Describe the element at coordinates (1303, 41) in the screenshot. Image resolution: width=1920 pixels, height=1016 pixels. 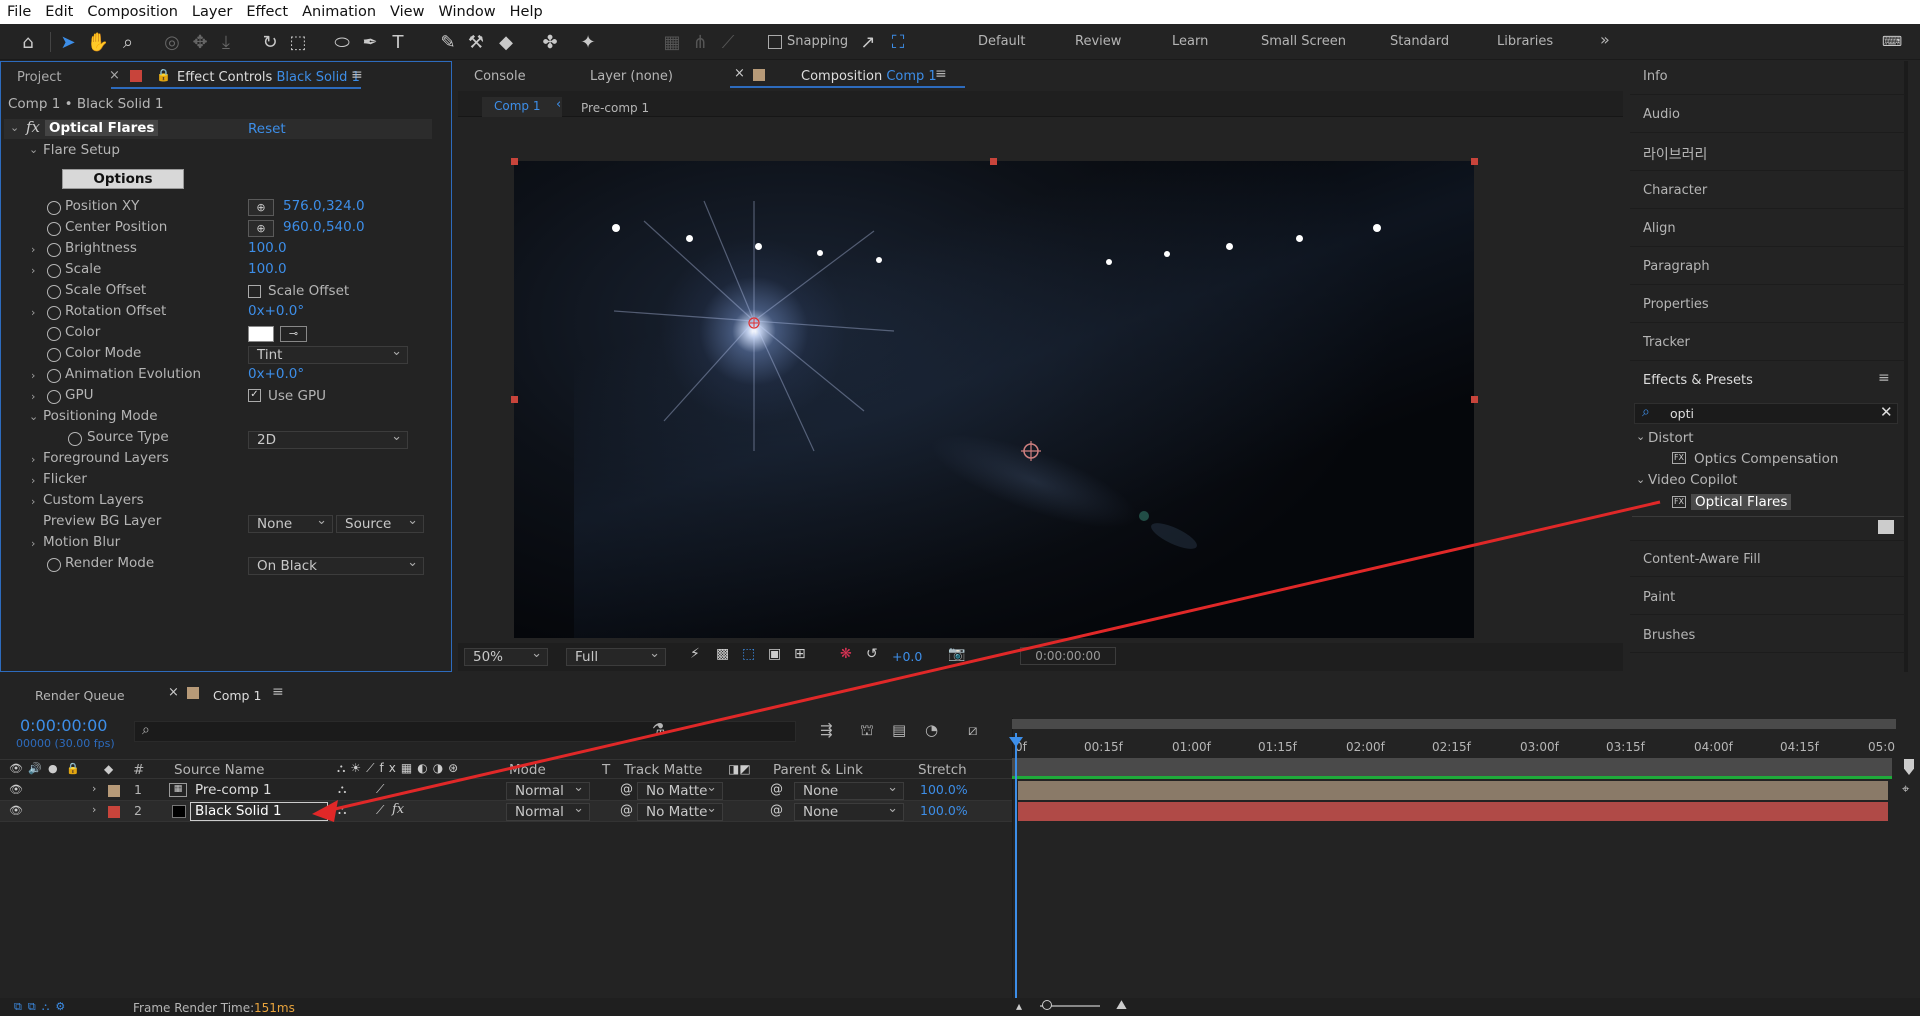
I see `workspace-small-screen: Small Screen` at that location.